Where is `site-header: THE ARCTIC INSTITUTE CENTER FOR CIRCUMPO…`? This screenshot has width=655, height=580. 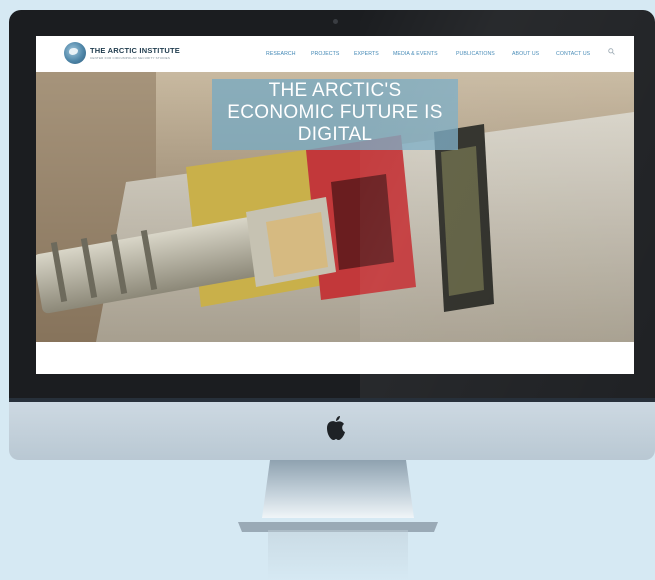
site-header: THE ARCTIC INSTITUTE CENTER FOR CIRCUMPO… is located at coordinates (335, 54).